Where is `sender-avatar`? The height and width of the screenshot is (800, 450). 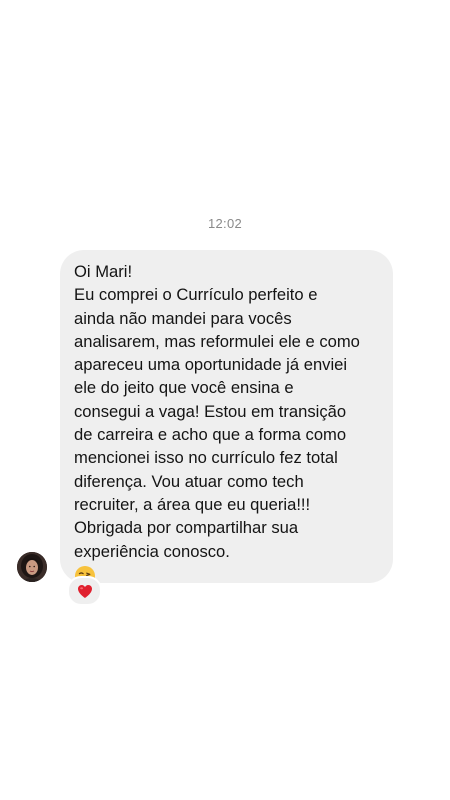
sender-avatar is located at coordinates (32, 567).